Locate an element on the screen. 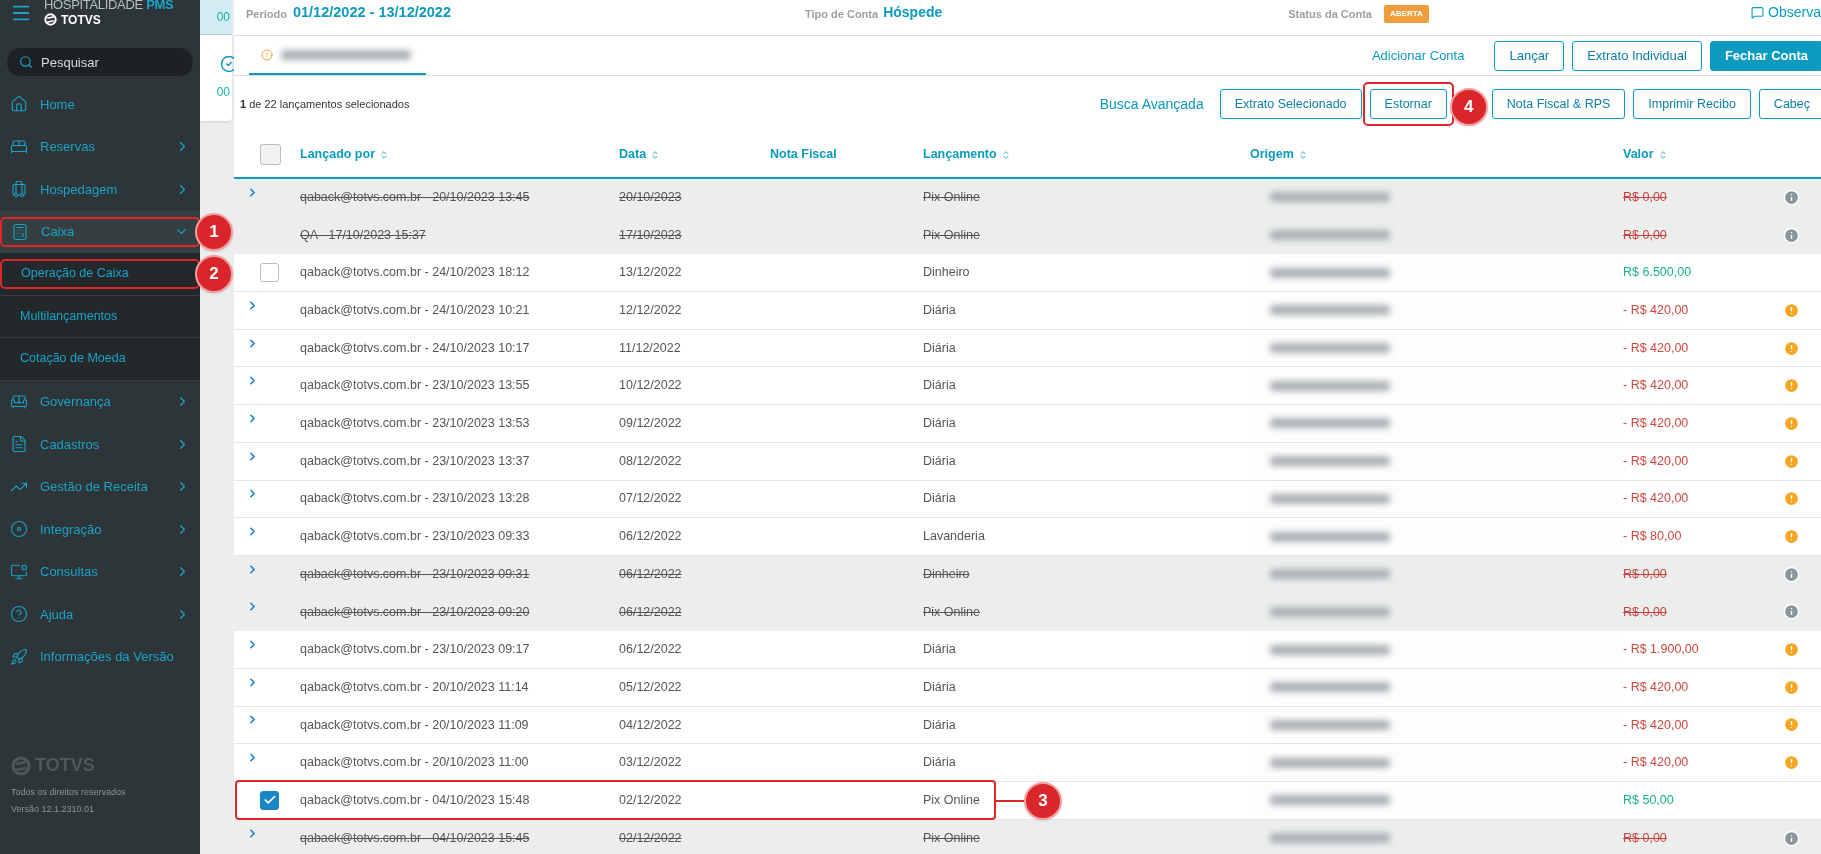 The height and width of the screenshot is (854, 1821). product-name: PMS is located at coordinates (160, 6).